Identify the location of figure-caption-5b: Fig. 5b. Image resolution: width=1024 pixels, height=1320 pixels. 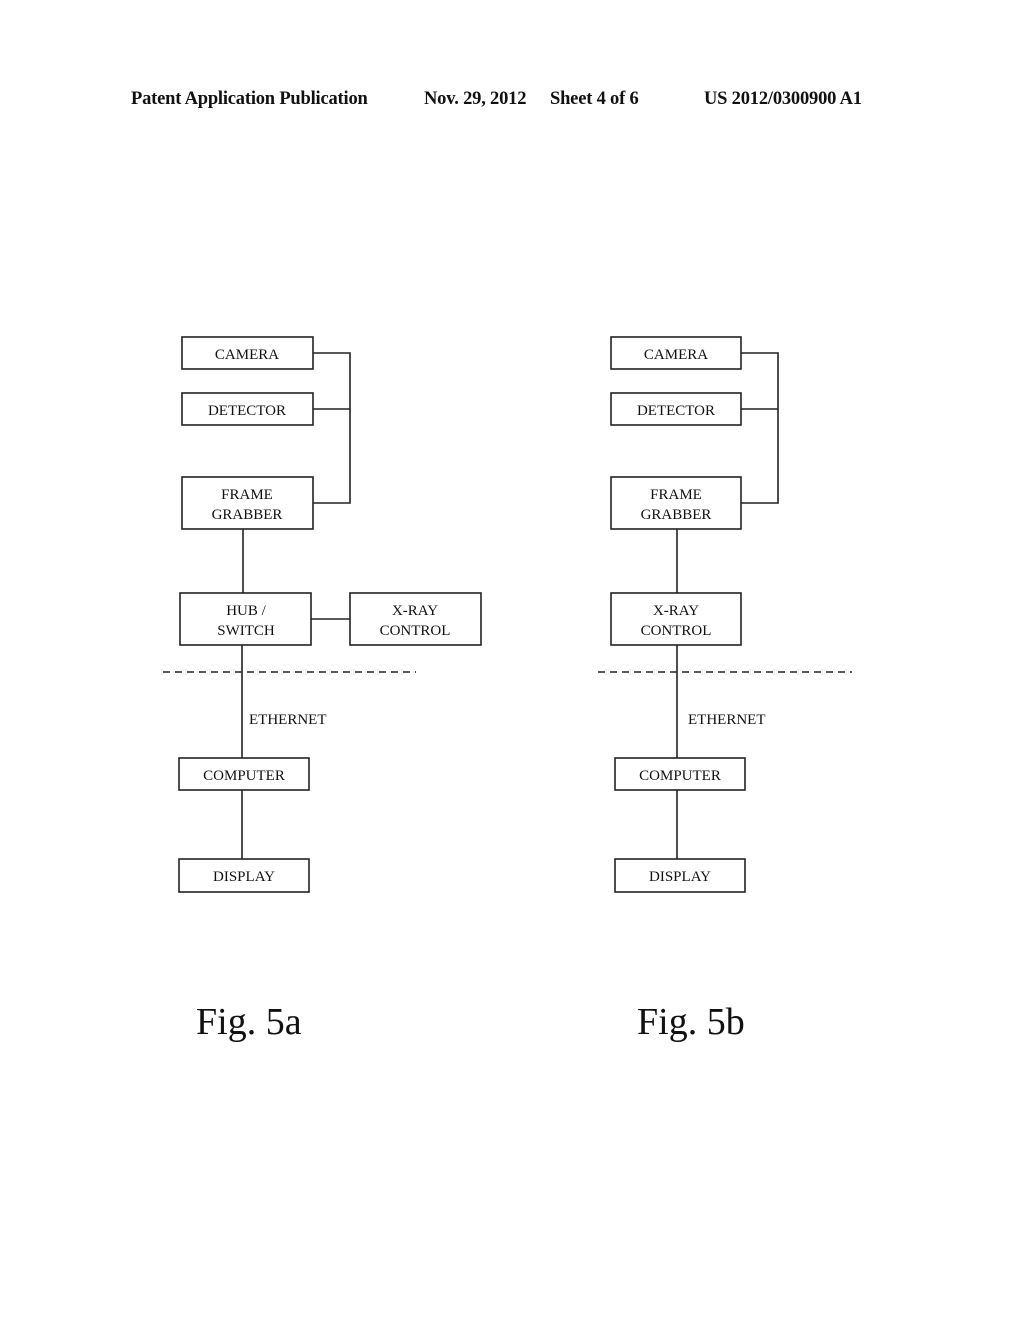
(691, 1022).